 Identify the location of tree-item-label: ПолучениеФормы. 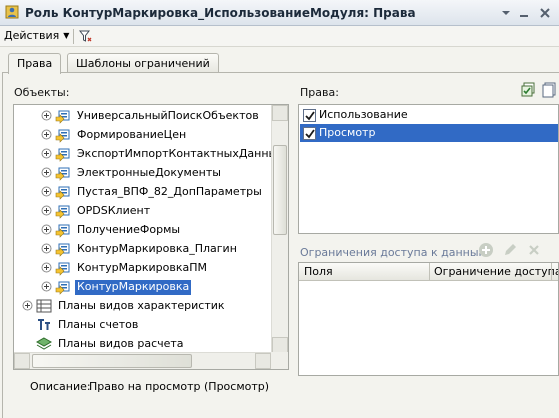
(129, 229).